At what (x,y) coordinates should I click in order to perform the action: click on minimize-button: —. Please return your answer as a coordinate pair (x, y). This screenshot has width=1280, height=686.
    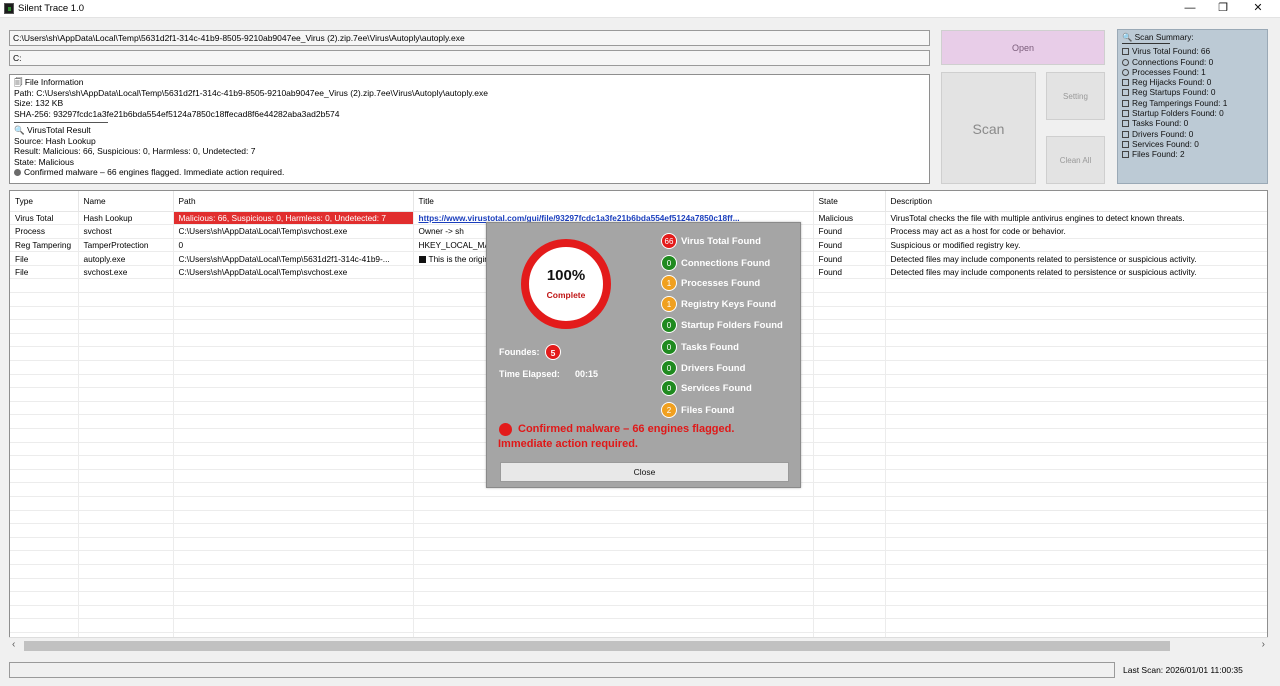
    Looking at the image, I should click on (1190, 9).